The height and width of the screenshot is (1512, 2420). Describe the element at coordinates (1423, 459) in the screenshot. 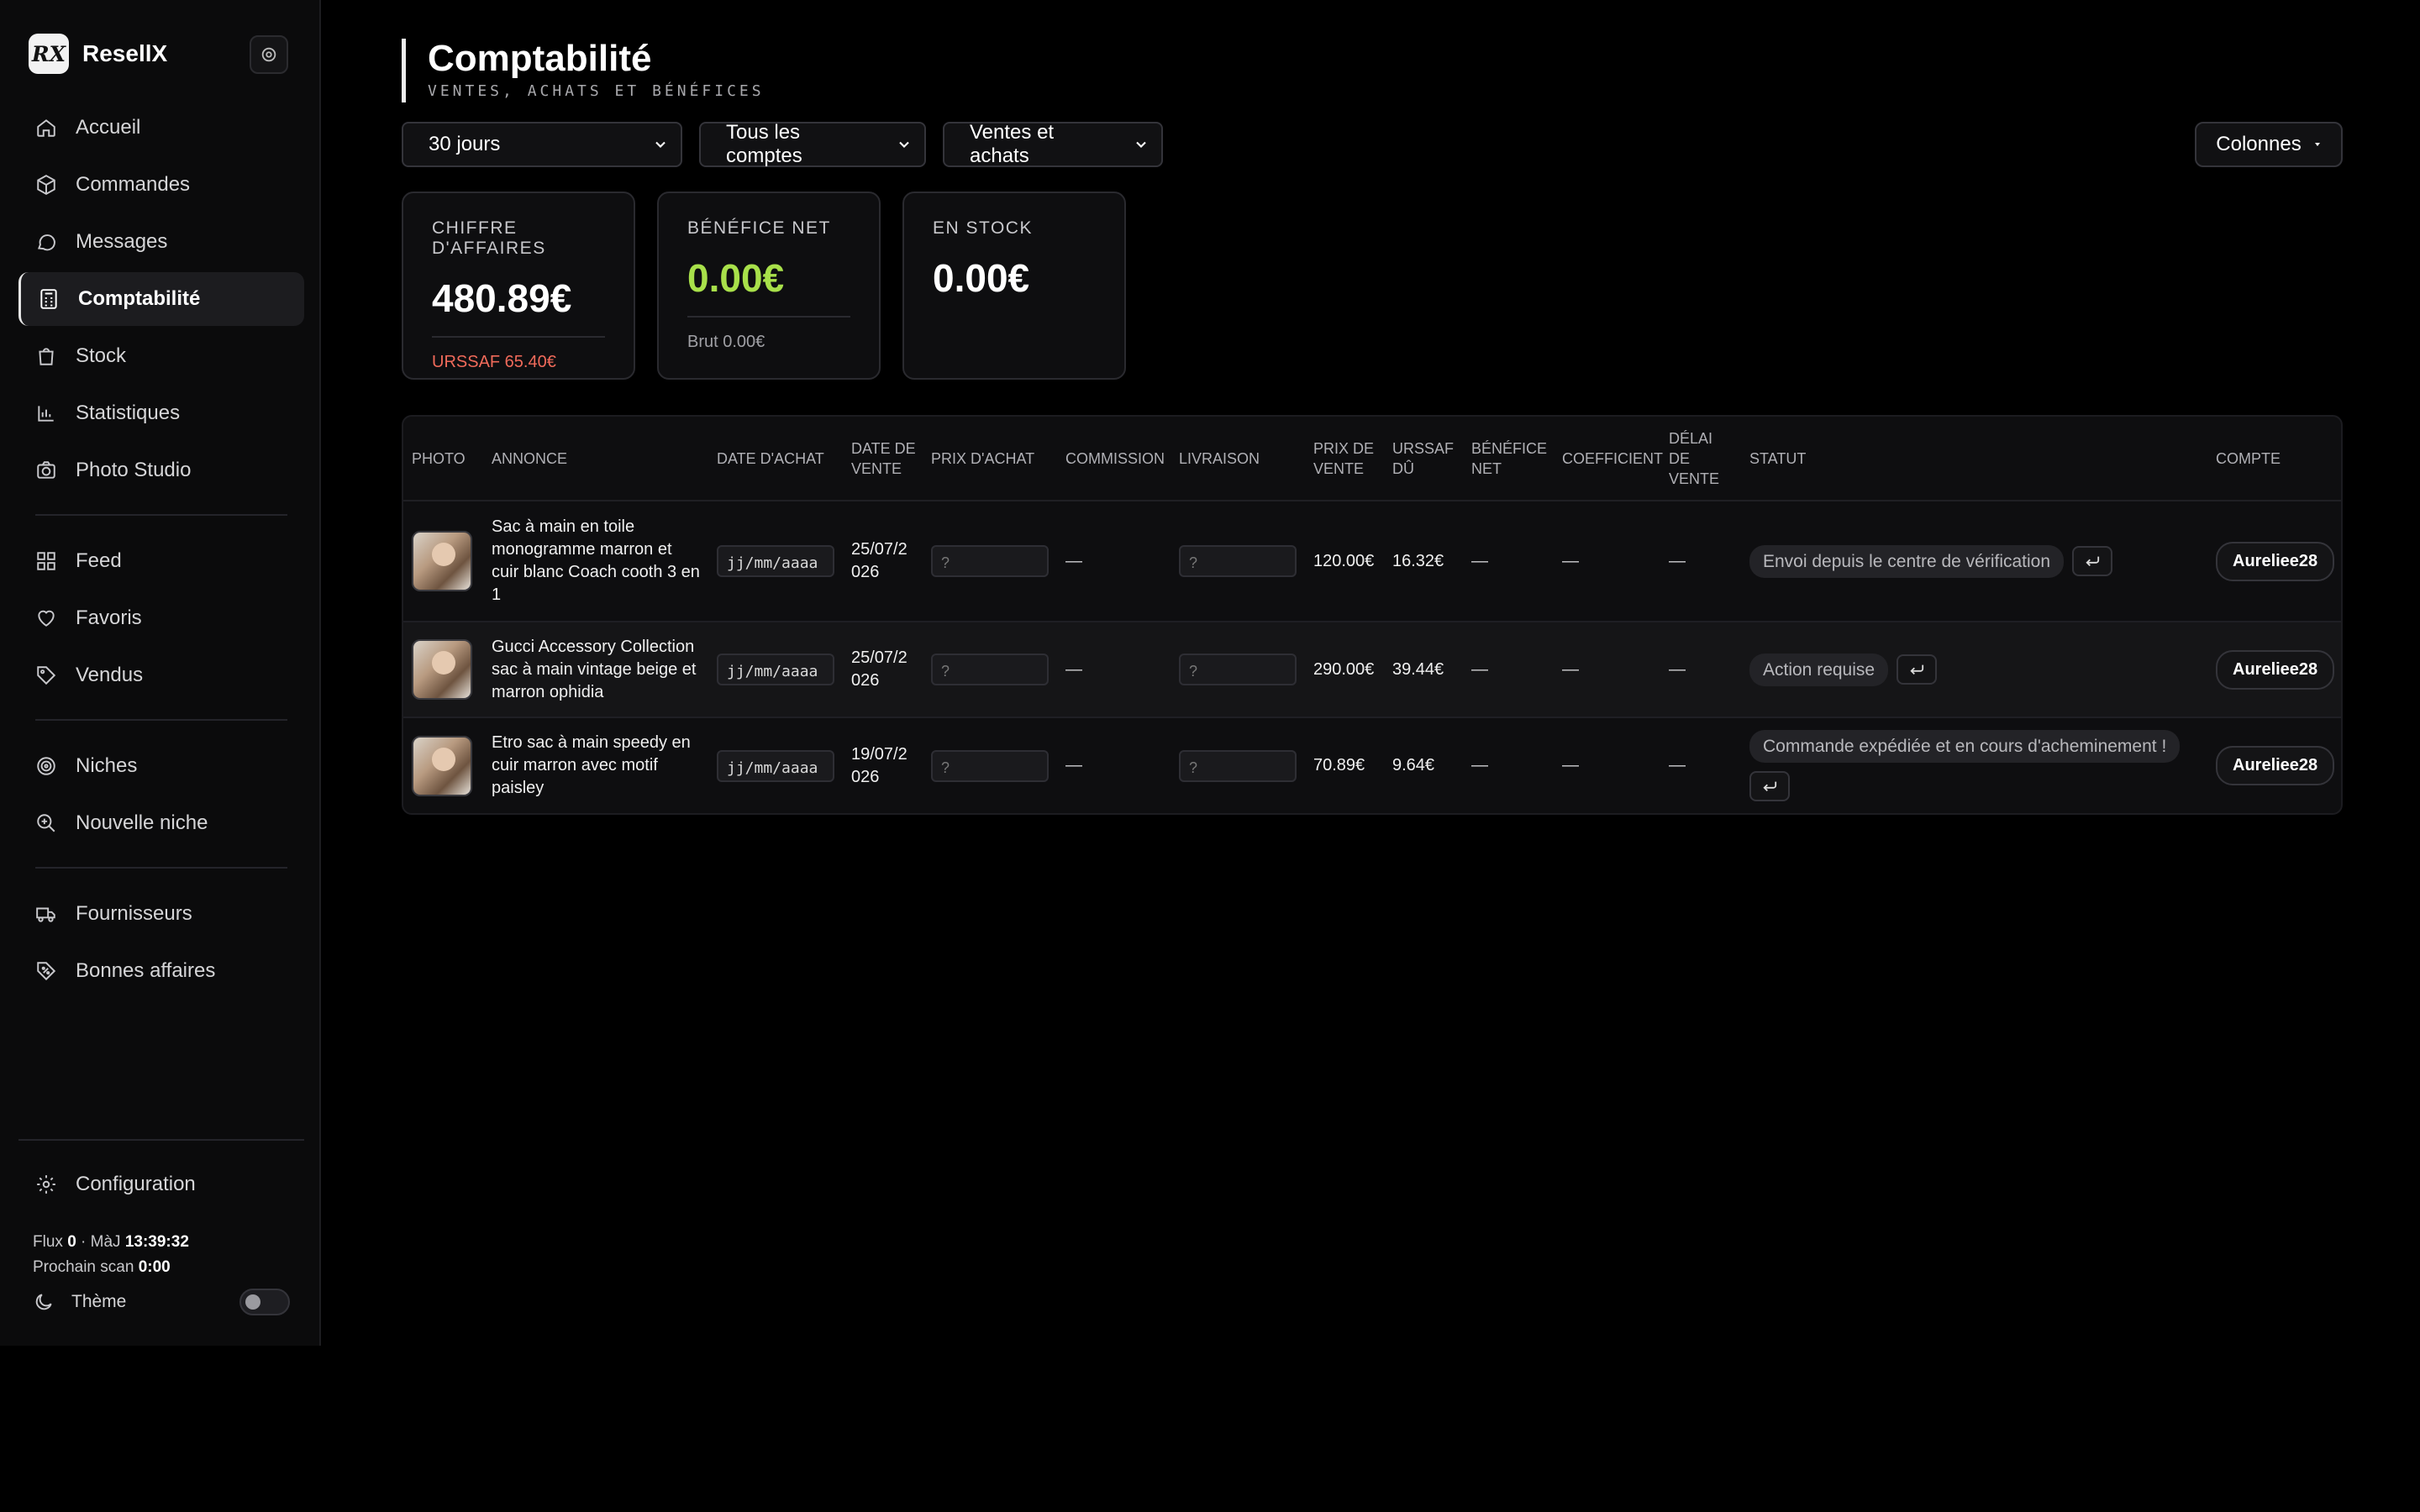

I see `col-urssaf: URSSAF DÛ` at that location.